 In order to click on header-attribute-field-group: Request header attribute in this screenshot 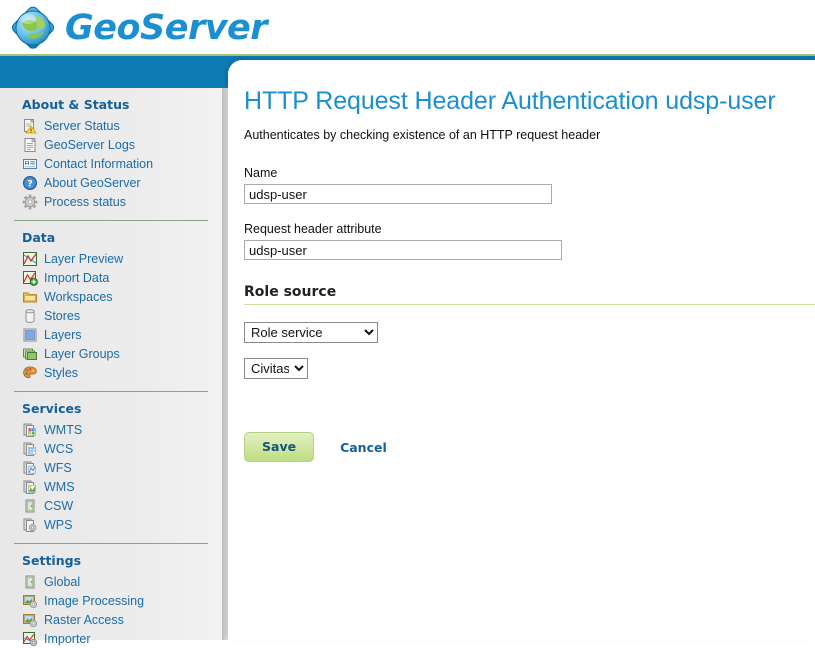, I will do `click(529, 241)`.